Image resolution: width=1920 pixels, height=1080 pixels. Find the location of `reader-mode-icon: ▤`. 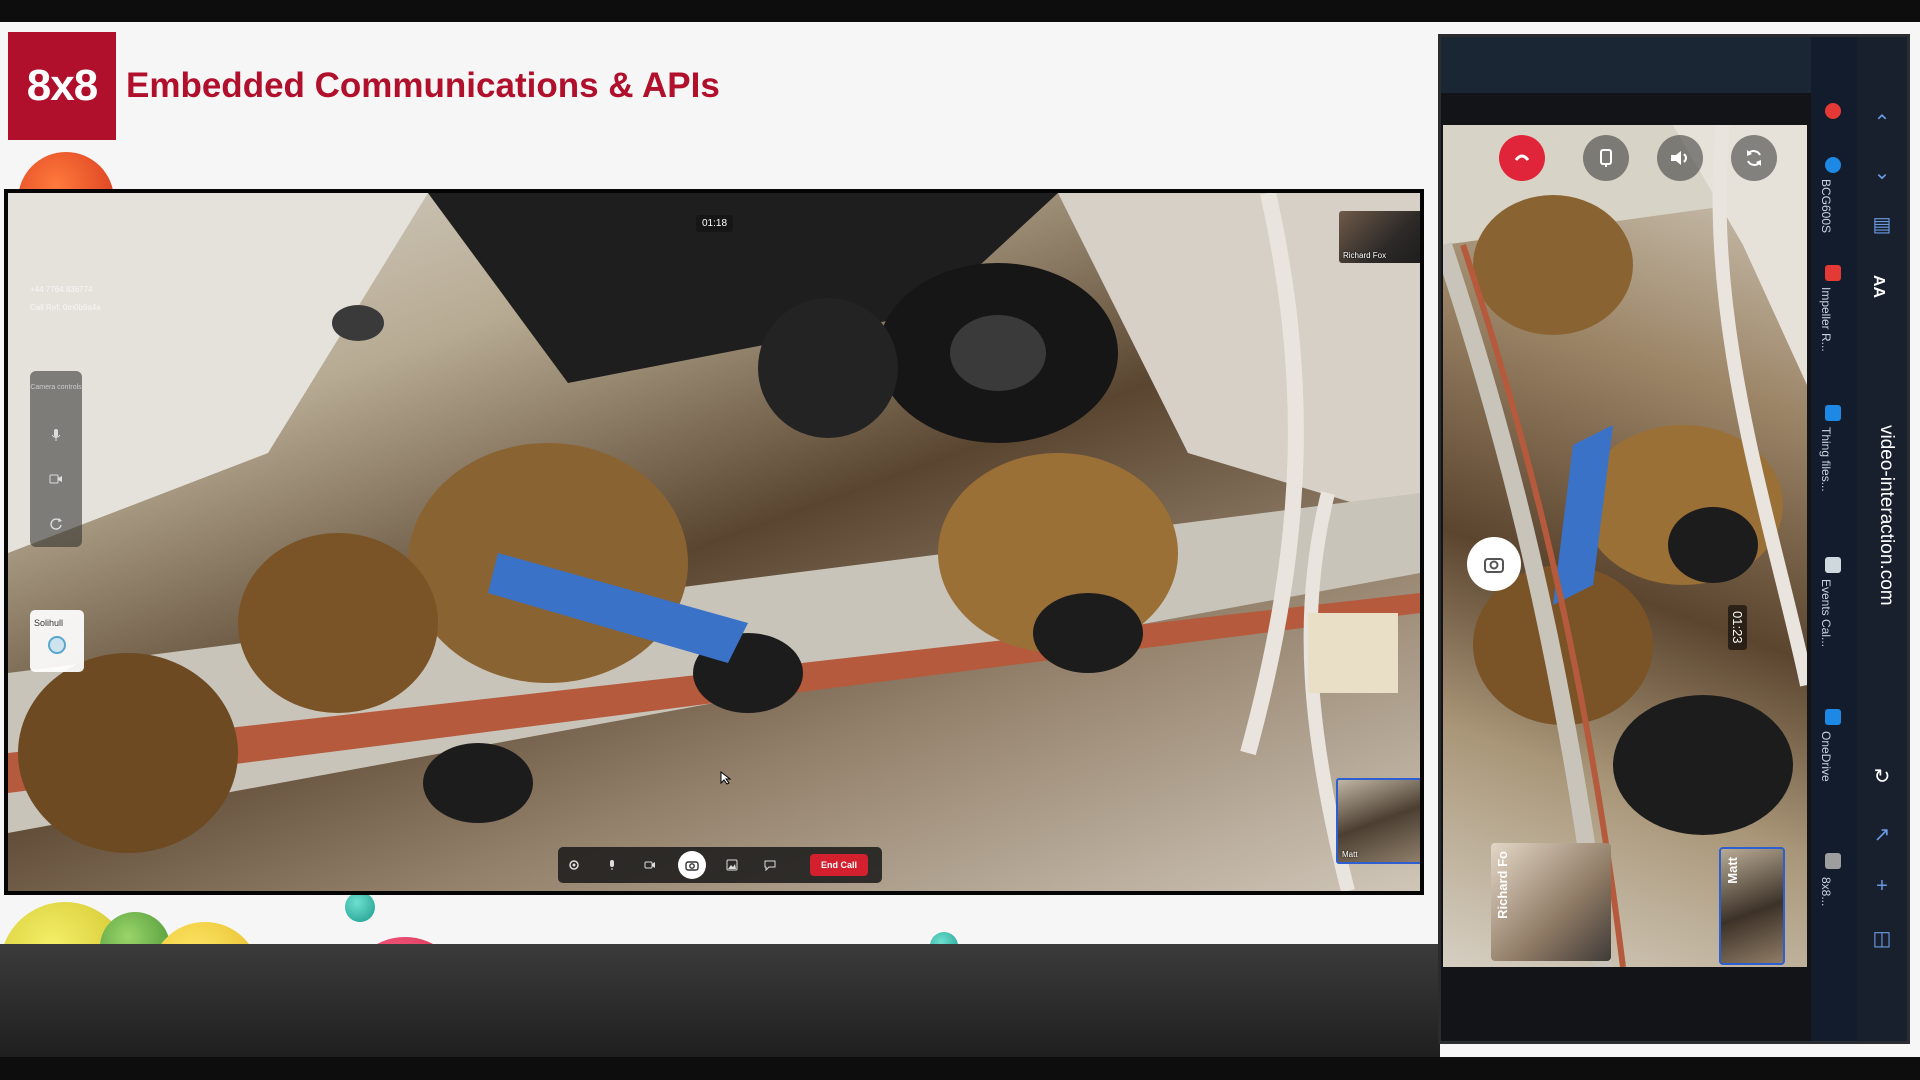

reader-mode-icon: ▤ is located at coordinates (1882, 224).